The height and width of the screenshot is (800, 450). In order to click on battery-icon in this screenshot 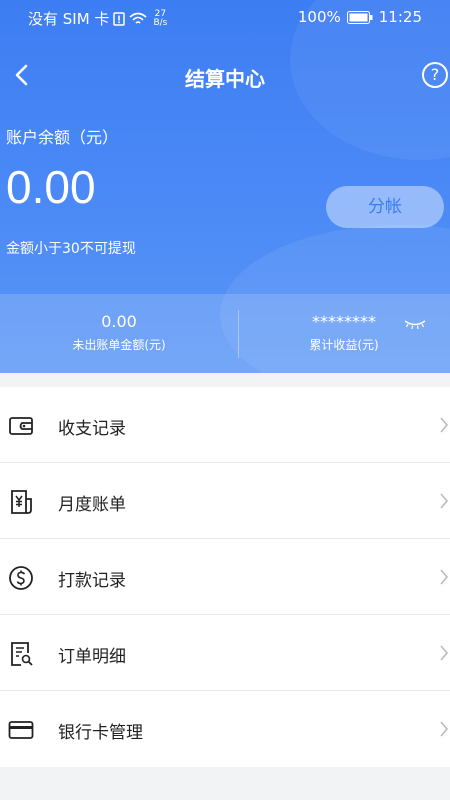, I will do `click(359, 17)`.